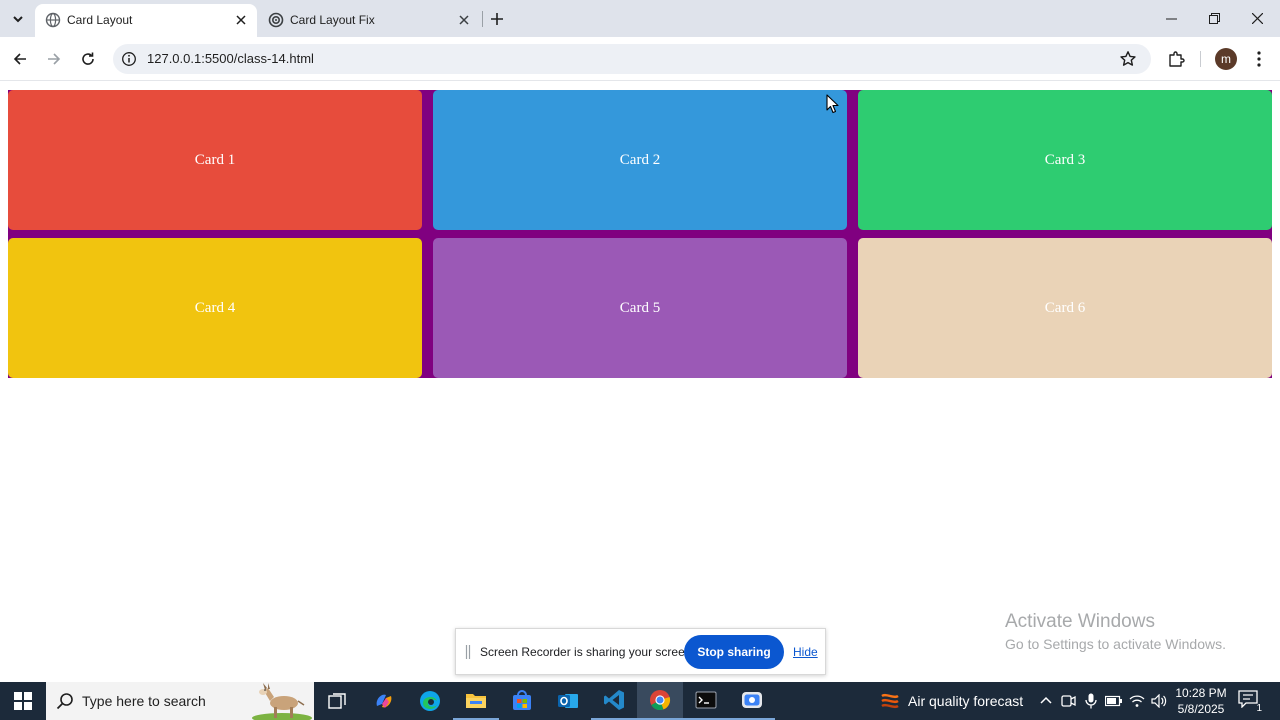 The width and height of the screenshot is (1280, 720). Describe the element at coordinates (1201, 693) in the screenshot. I see `clock-time: 10:28 PM` at that location.